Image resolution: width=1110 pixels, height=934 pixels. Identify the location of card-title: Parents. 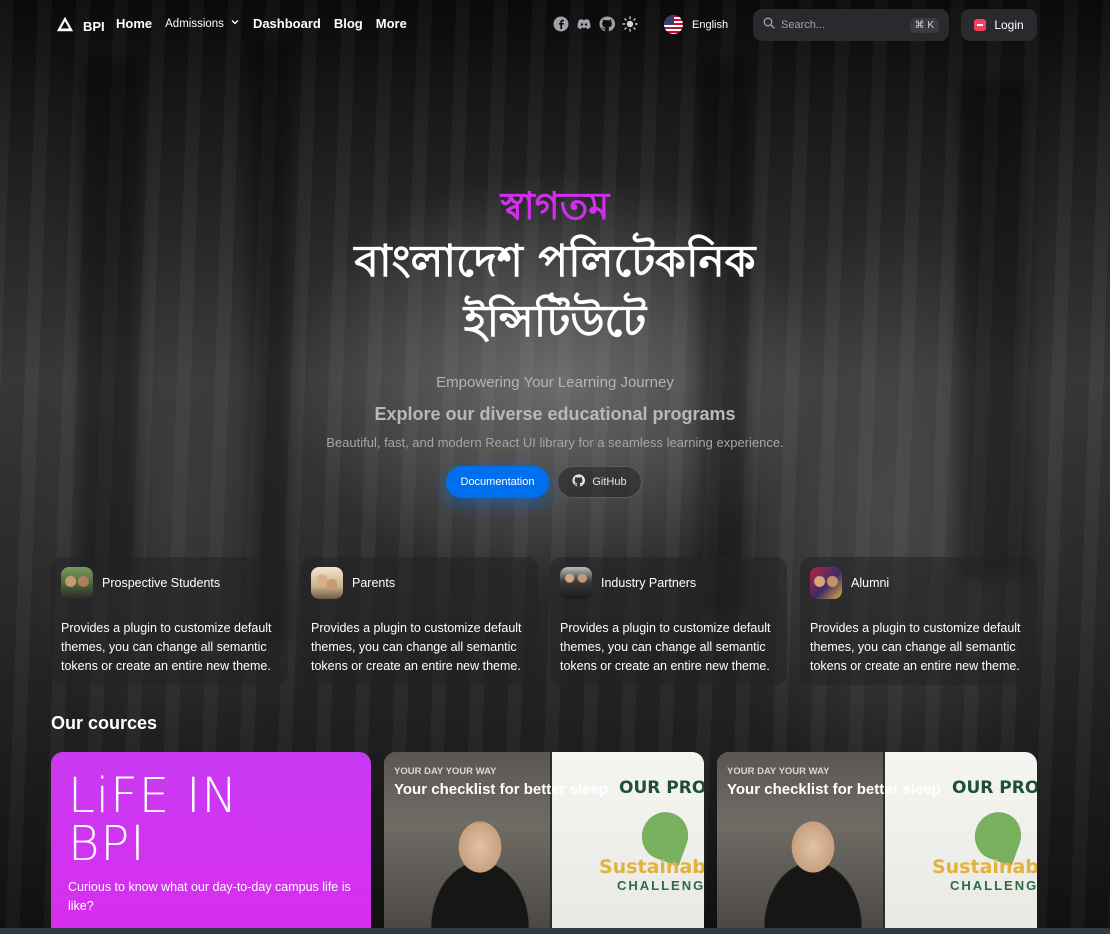
(374, 583).